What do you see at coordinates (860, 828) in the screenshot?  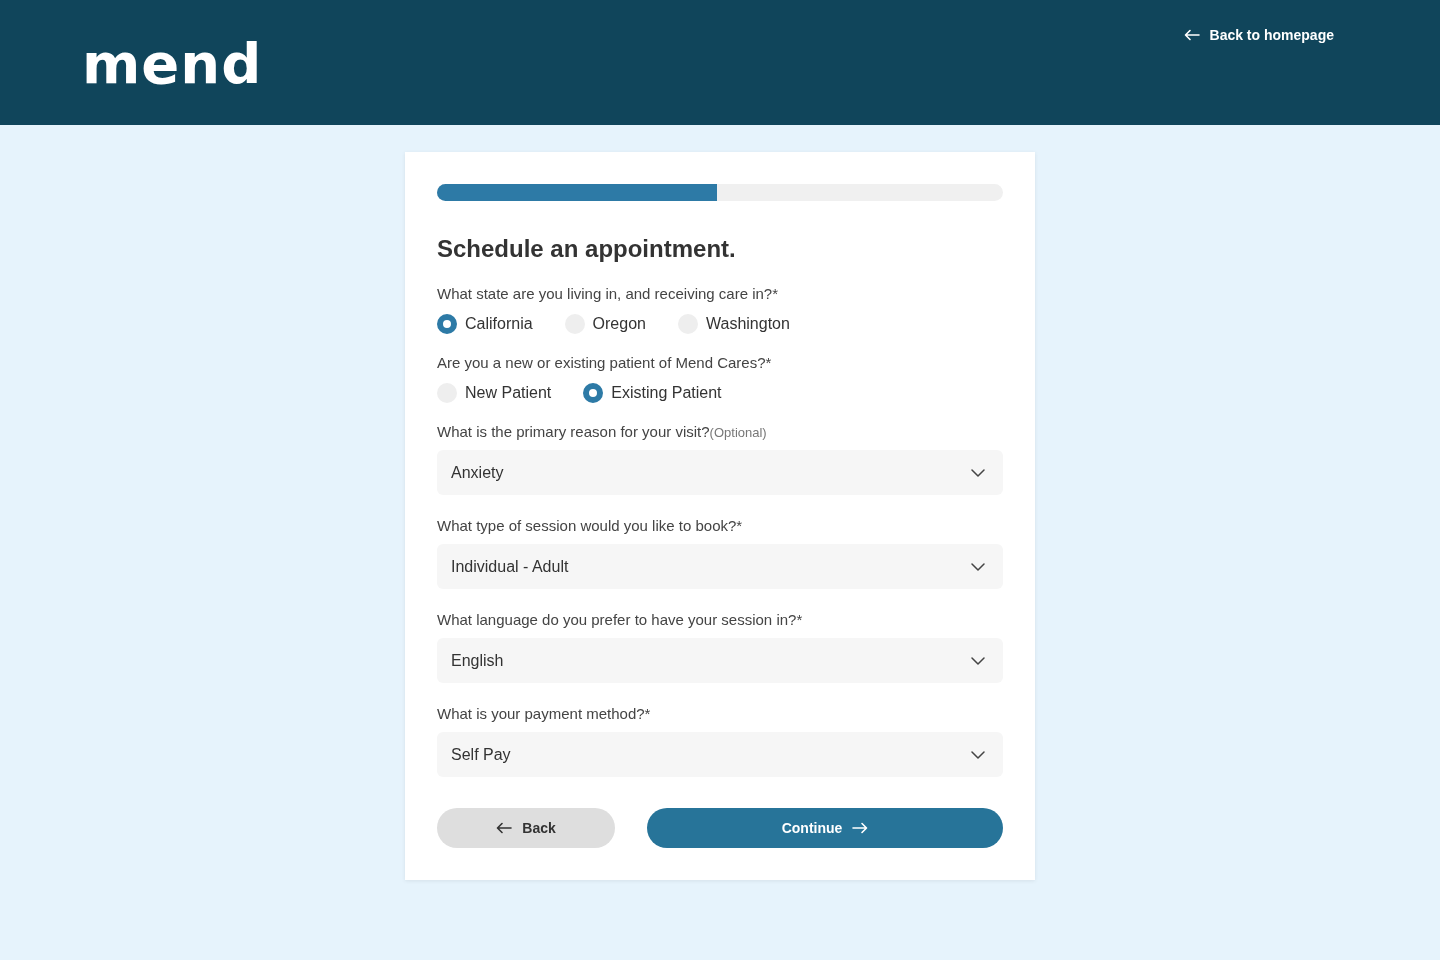 I see `arrow-right-icon` at bounding box center [860, 828].